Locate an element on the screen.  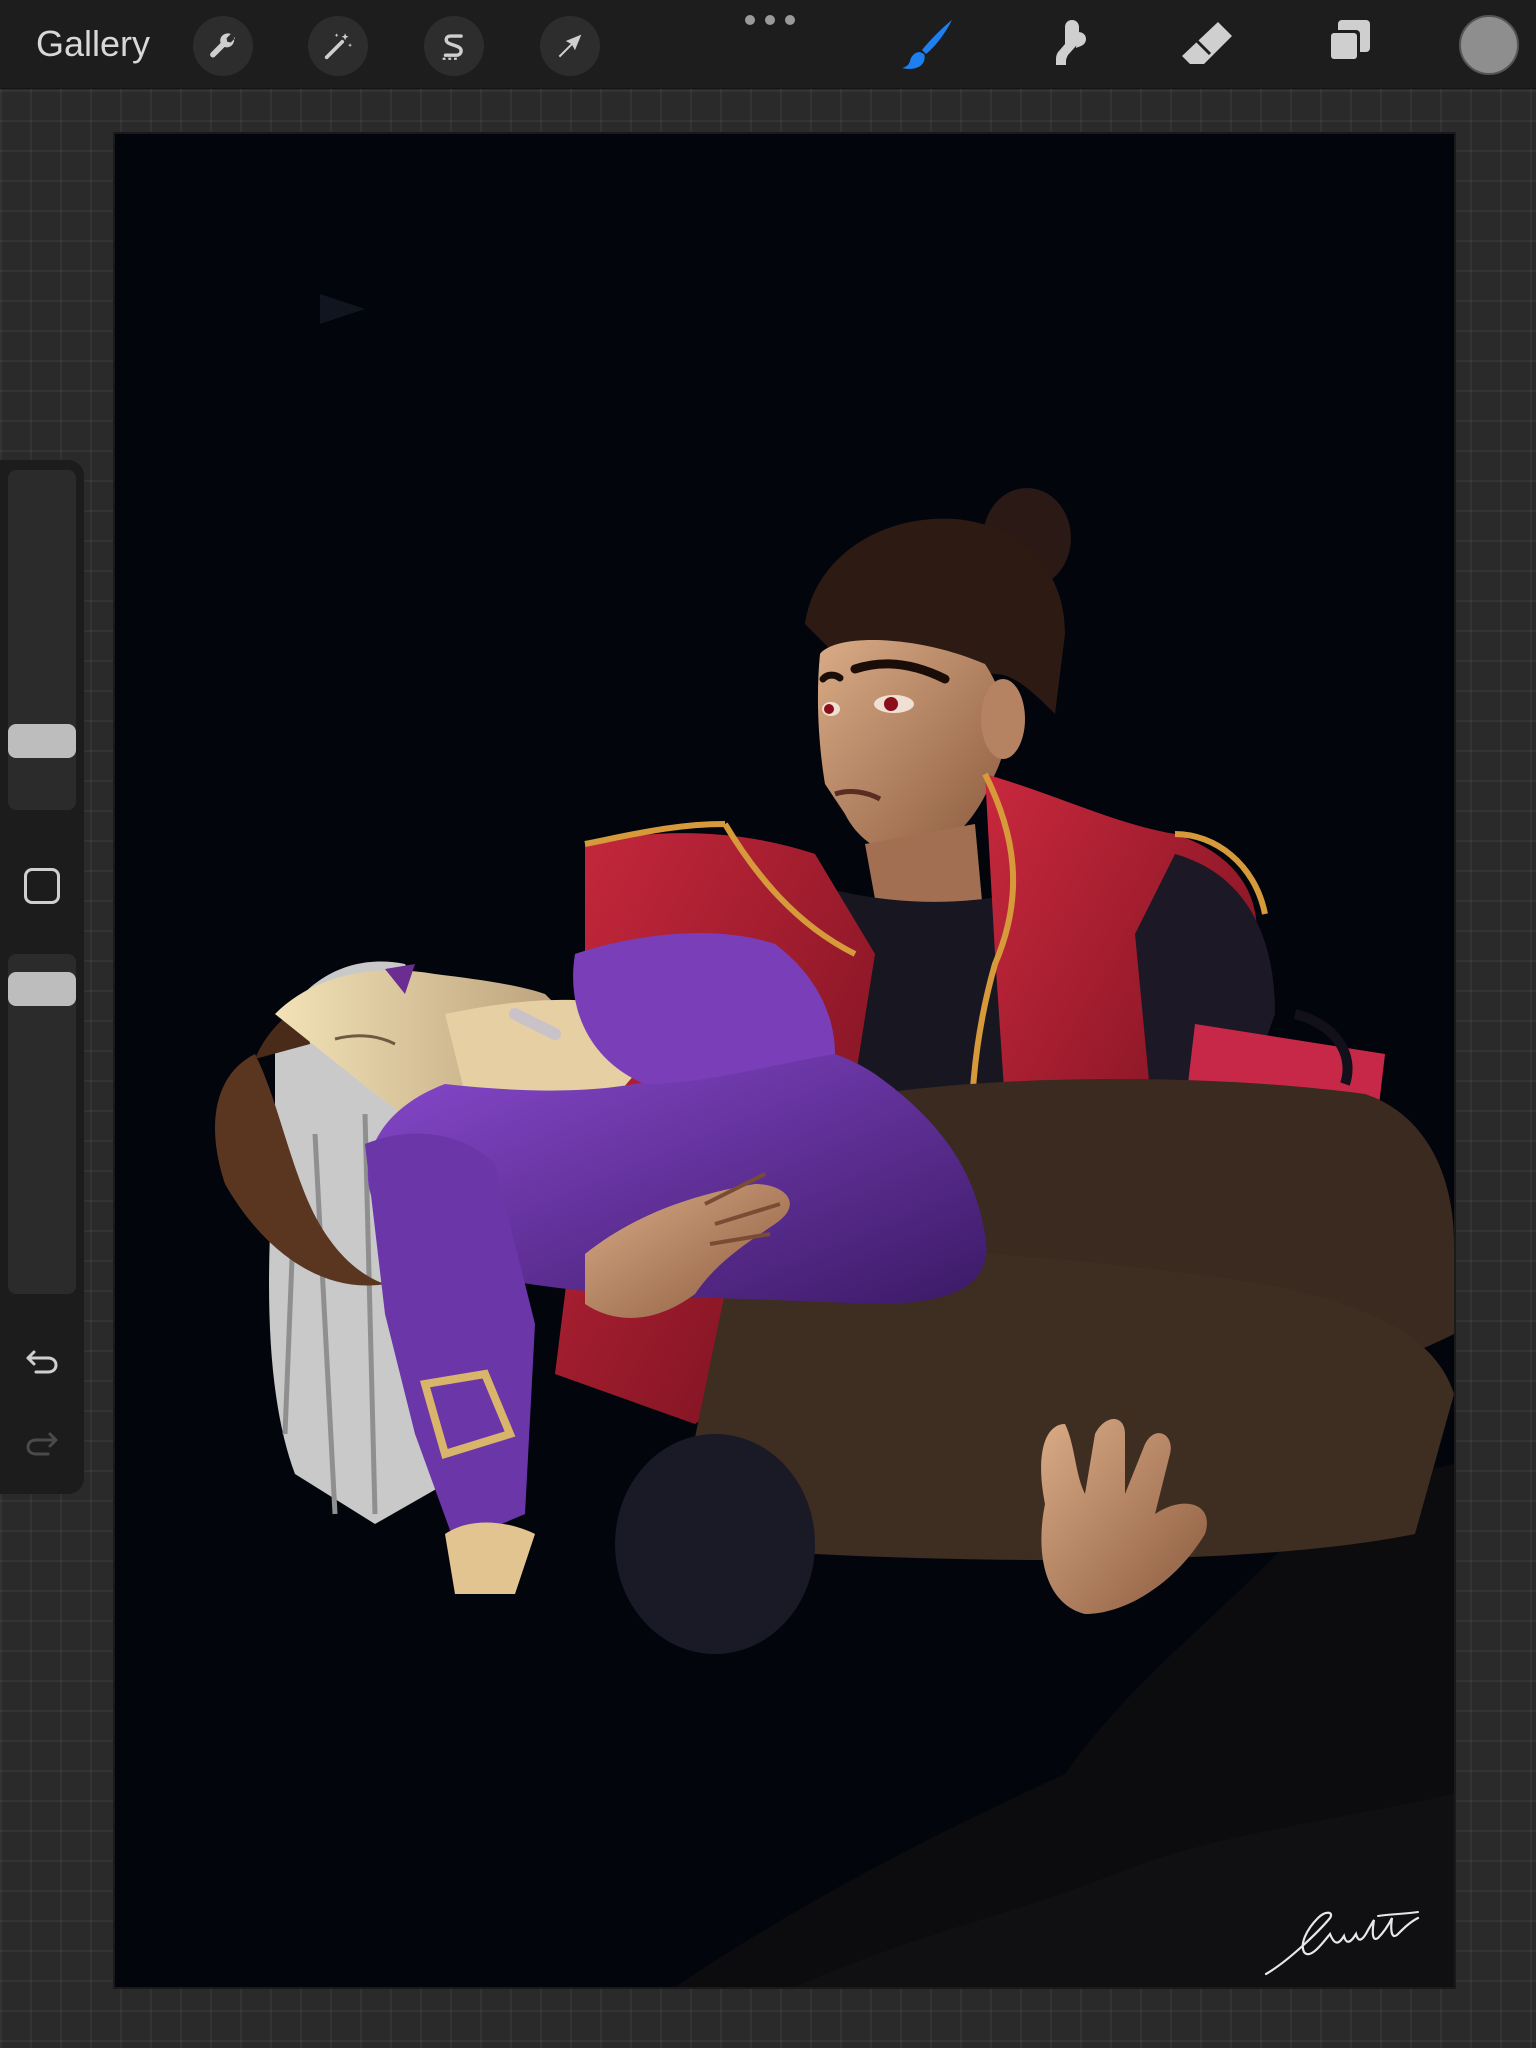
smudge-tool-button is located at coordinates (1068, 44).